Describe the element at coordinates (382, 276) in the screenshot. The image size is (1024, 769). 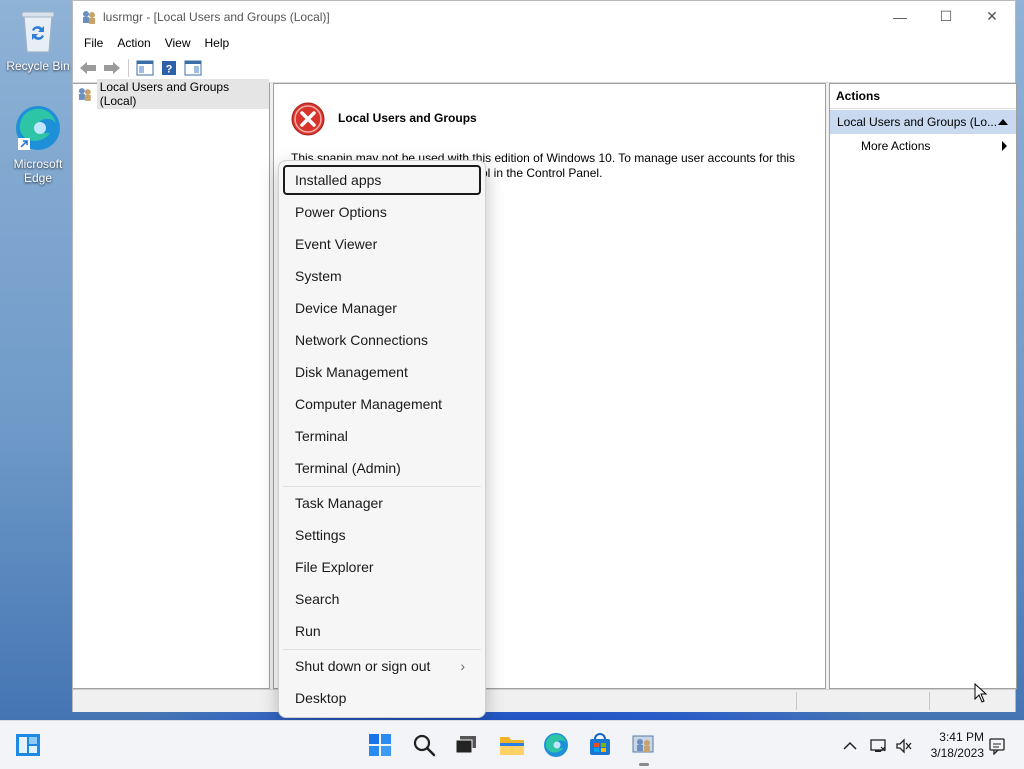
I see `menu-item-system: System` at that location.